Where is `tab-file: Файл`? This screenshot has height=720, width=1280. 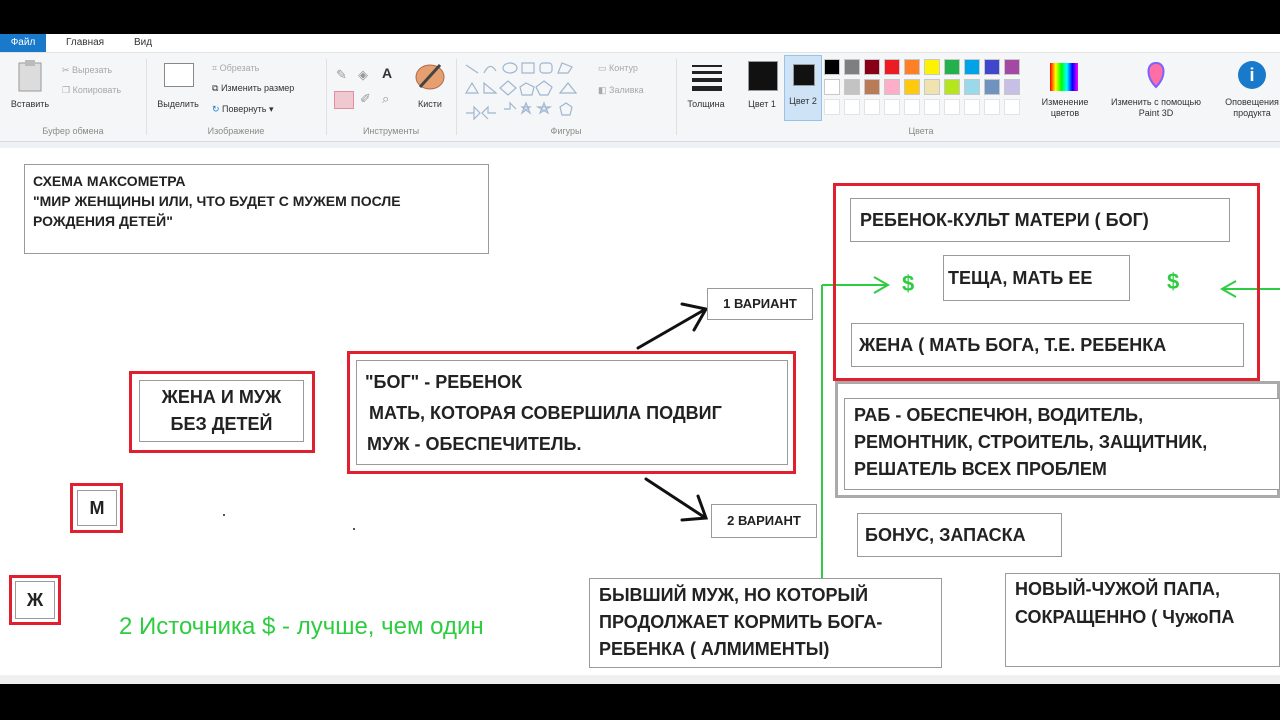 tab-file: Файл is located at coordinates (23, 43).